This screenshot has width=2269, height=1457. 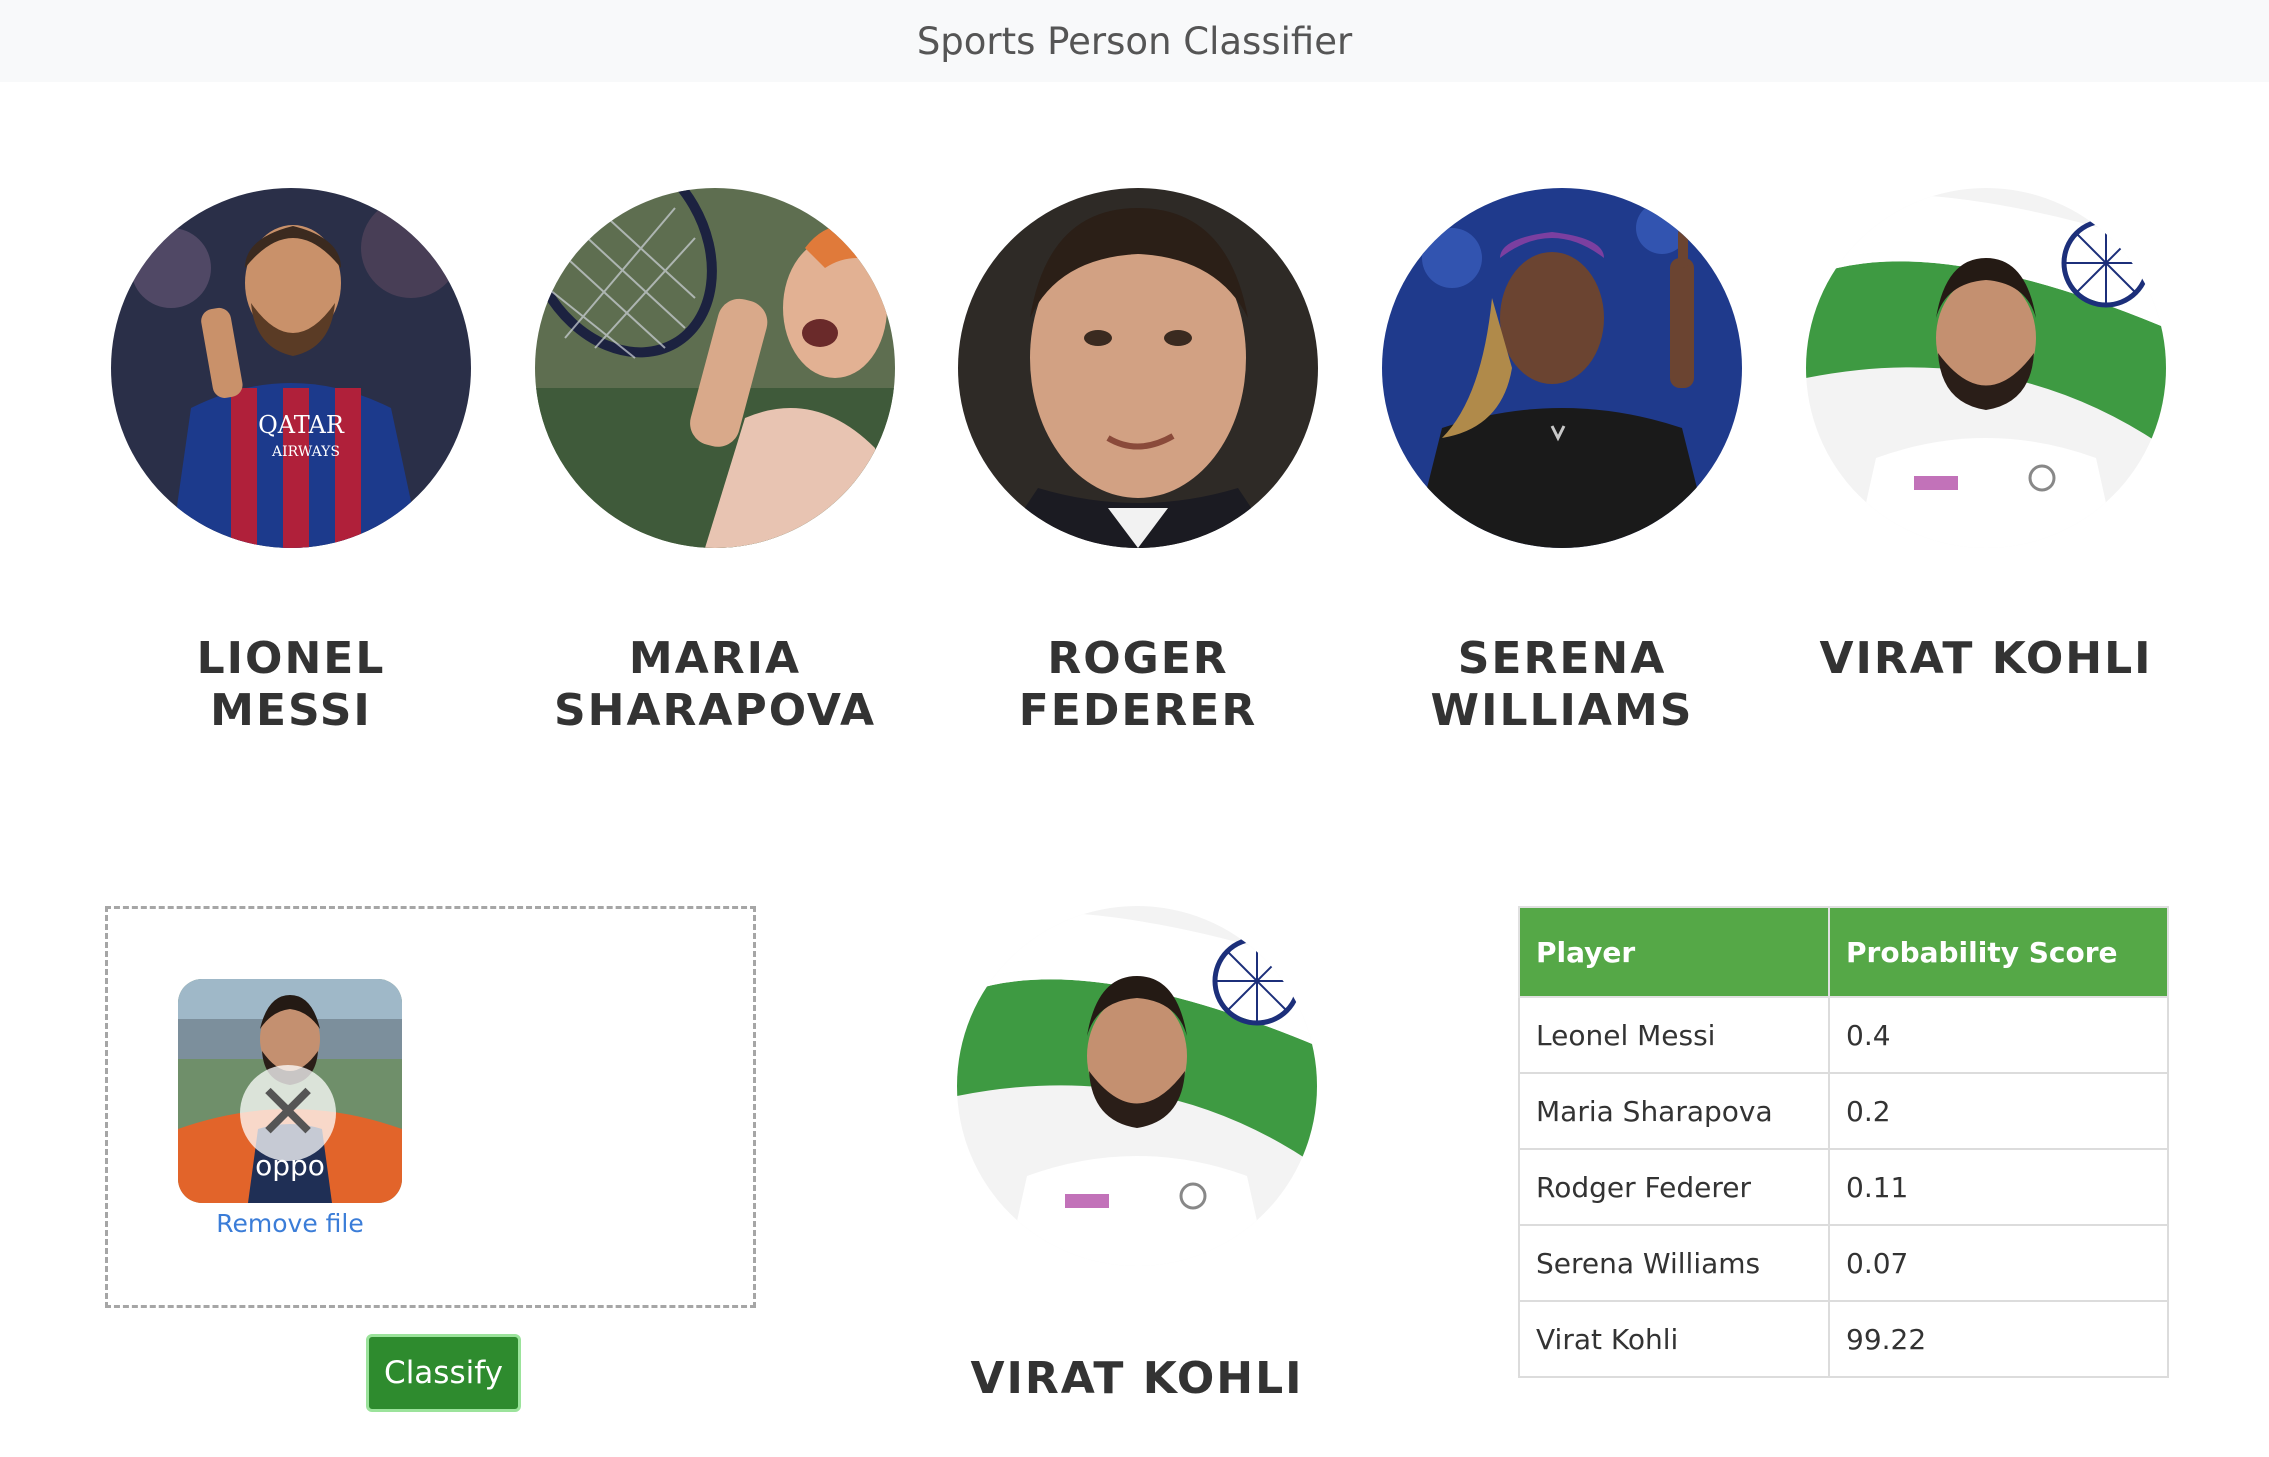 What do you see at coordinates (288, 1113) in the screenshot?
I see `close-icon: ✕` at bounding box center [288, 1113].